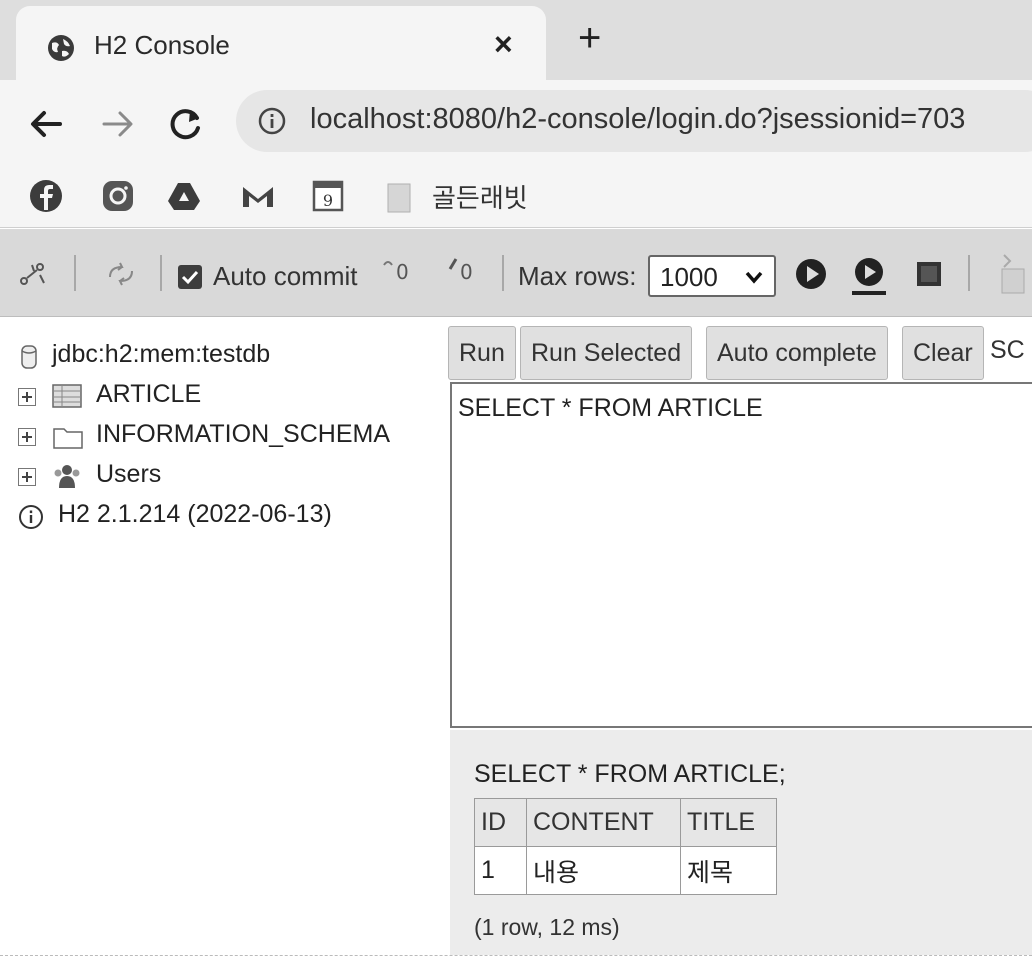 The width and height of the screenshot is (1032, 960). I want to click on clear-button: Clear, so click(943, 353).